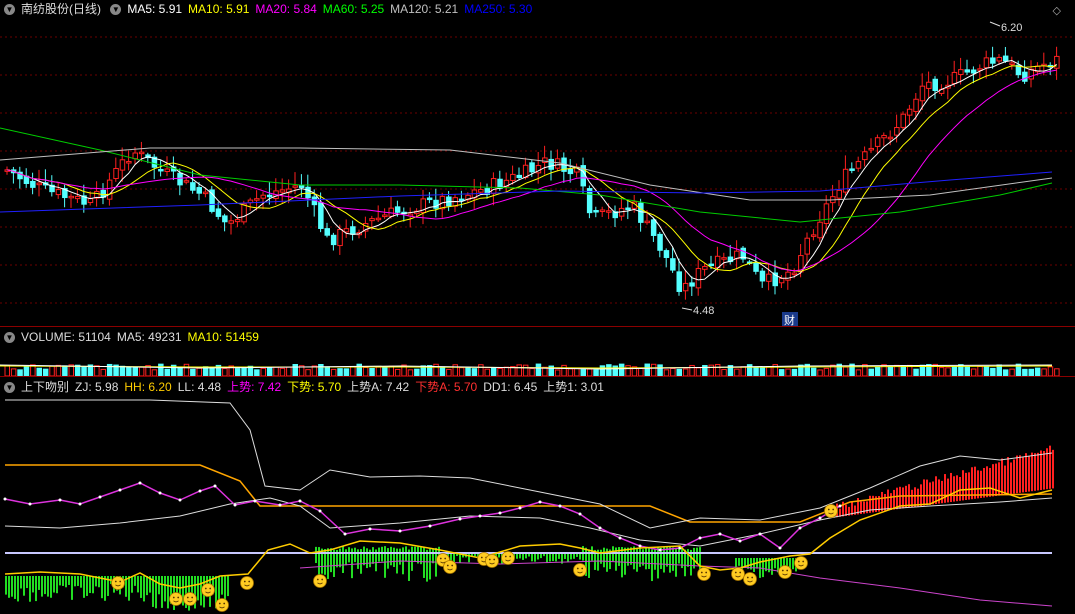 This screenshot has height=614, width=1075. What do you see at coordinates (9, 9) in the screenshot?
I see `collapse-toggle-icon: ▼` at bounding box center [9, 9].